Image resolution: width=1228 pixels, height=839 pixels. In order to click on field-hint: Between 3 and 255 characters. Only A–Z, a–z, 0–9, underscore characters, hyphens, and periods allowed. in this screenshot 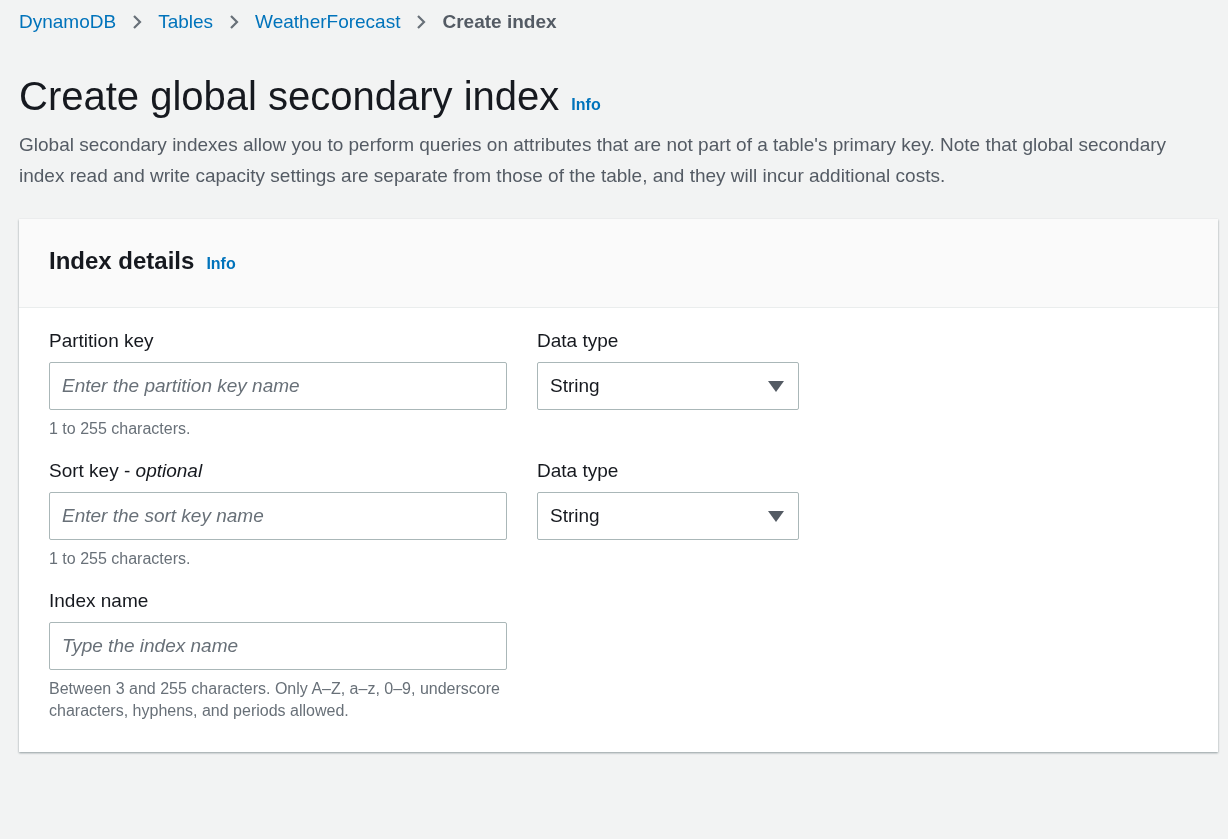, I will do `click(275, 700)`.